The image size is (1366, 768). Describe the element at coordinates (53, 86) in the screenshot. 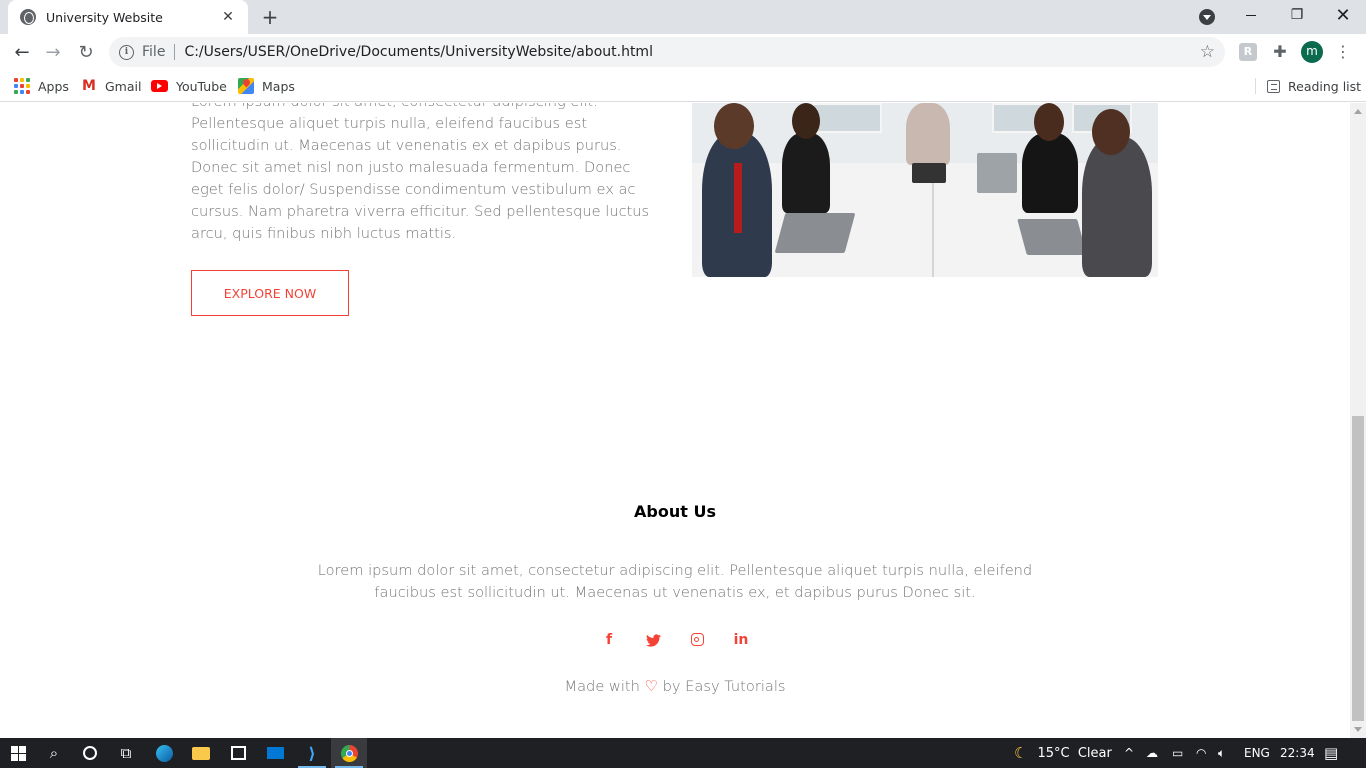

I see `bookmark-label: Apps` at that location.